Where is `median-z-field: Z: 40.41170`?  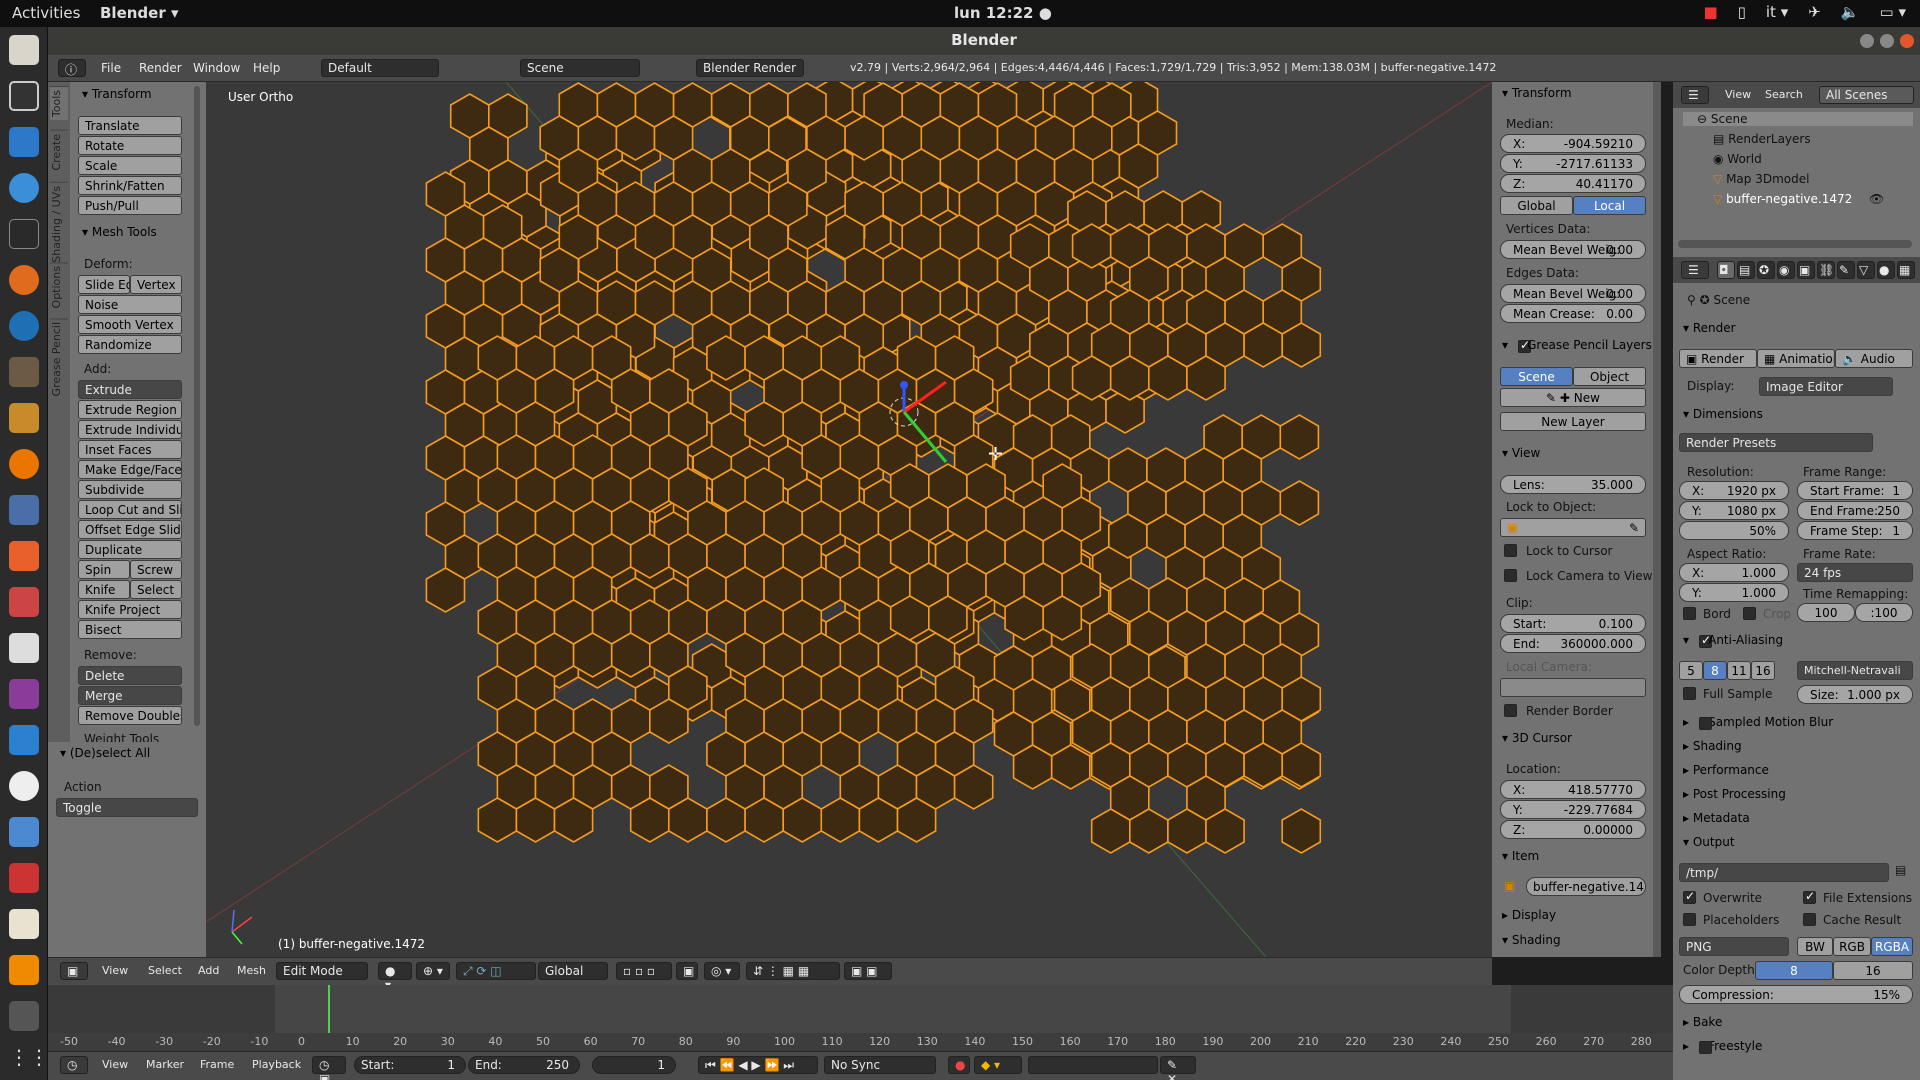 median-z-field: Z: 40.41170 is located at coordinates (1573, 183).